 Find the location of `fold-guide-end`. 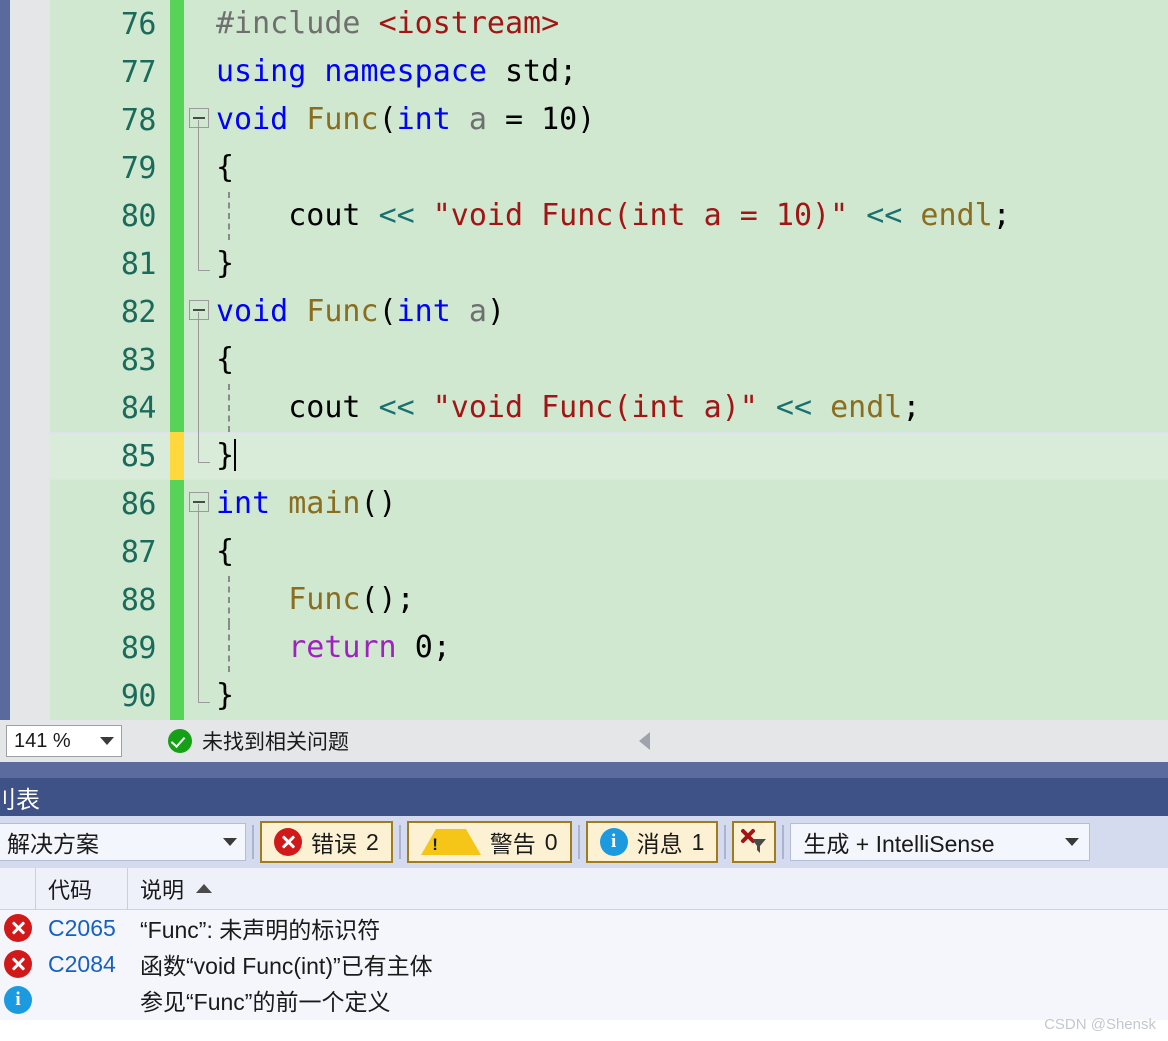

fold-guide-end is located at coordinates (204, 447).